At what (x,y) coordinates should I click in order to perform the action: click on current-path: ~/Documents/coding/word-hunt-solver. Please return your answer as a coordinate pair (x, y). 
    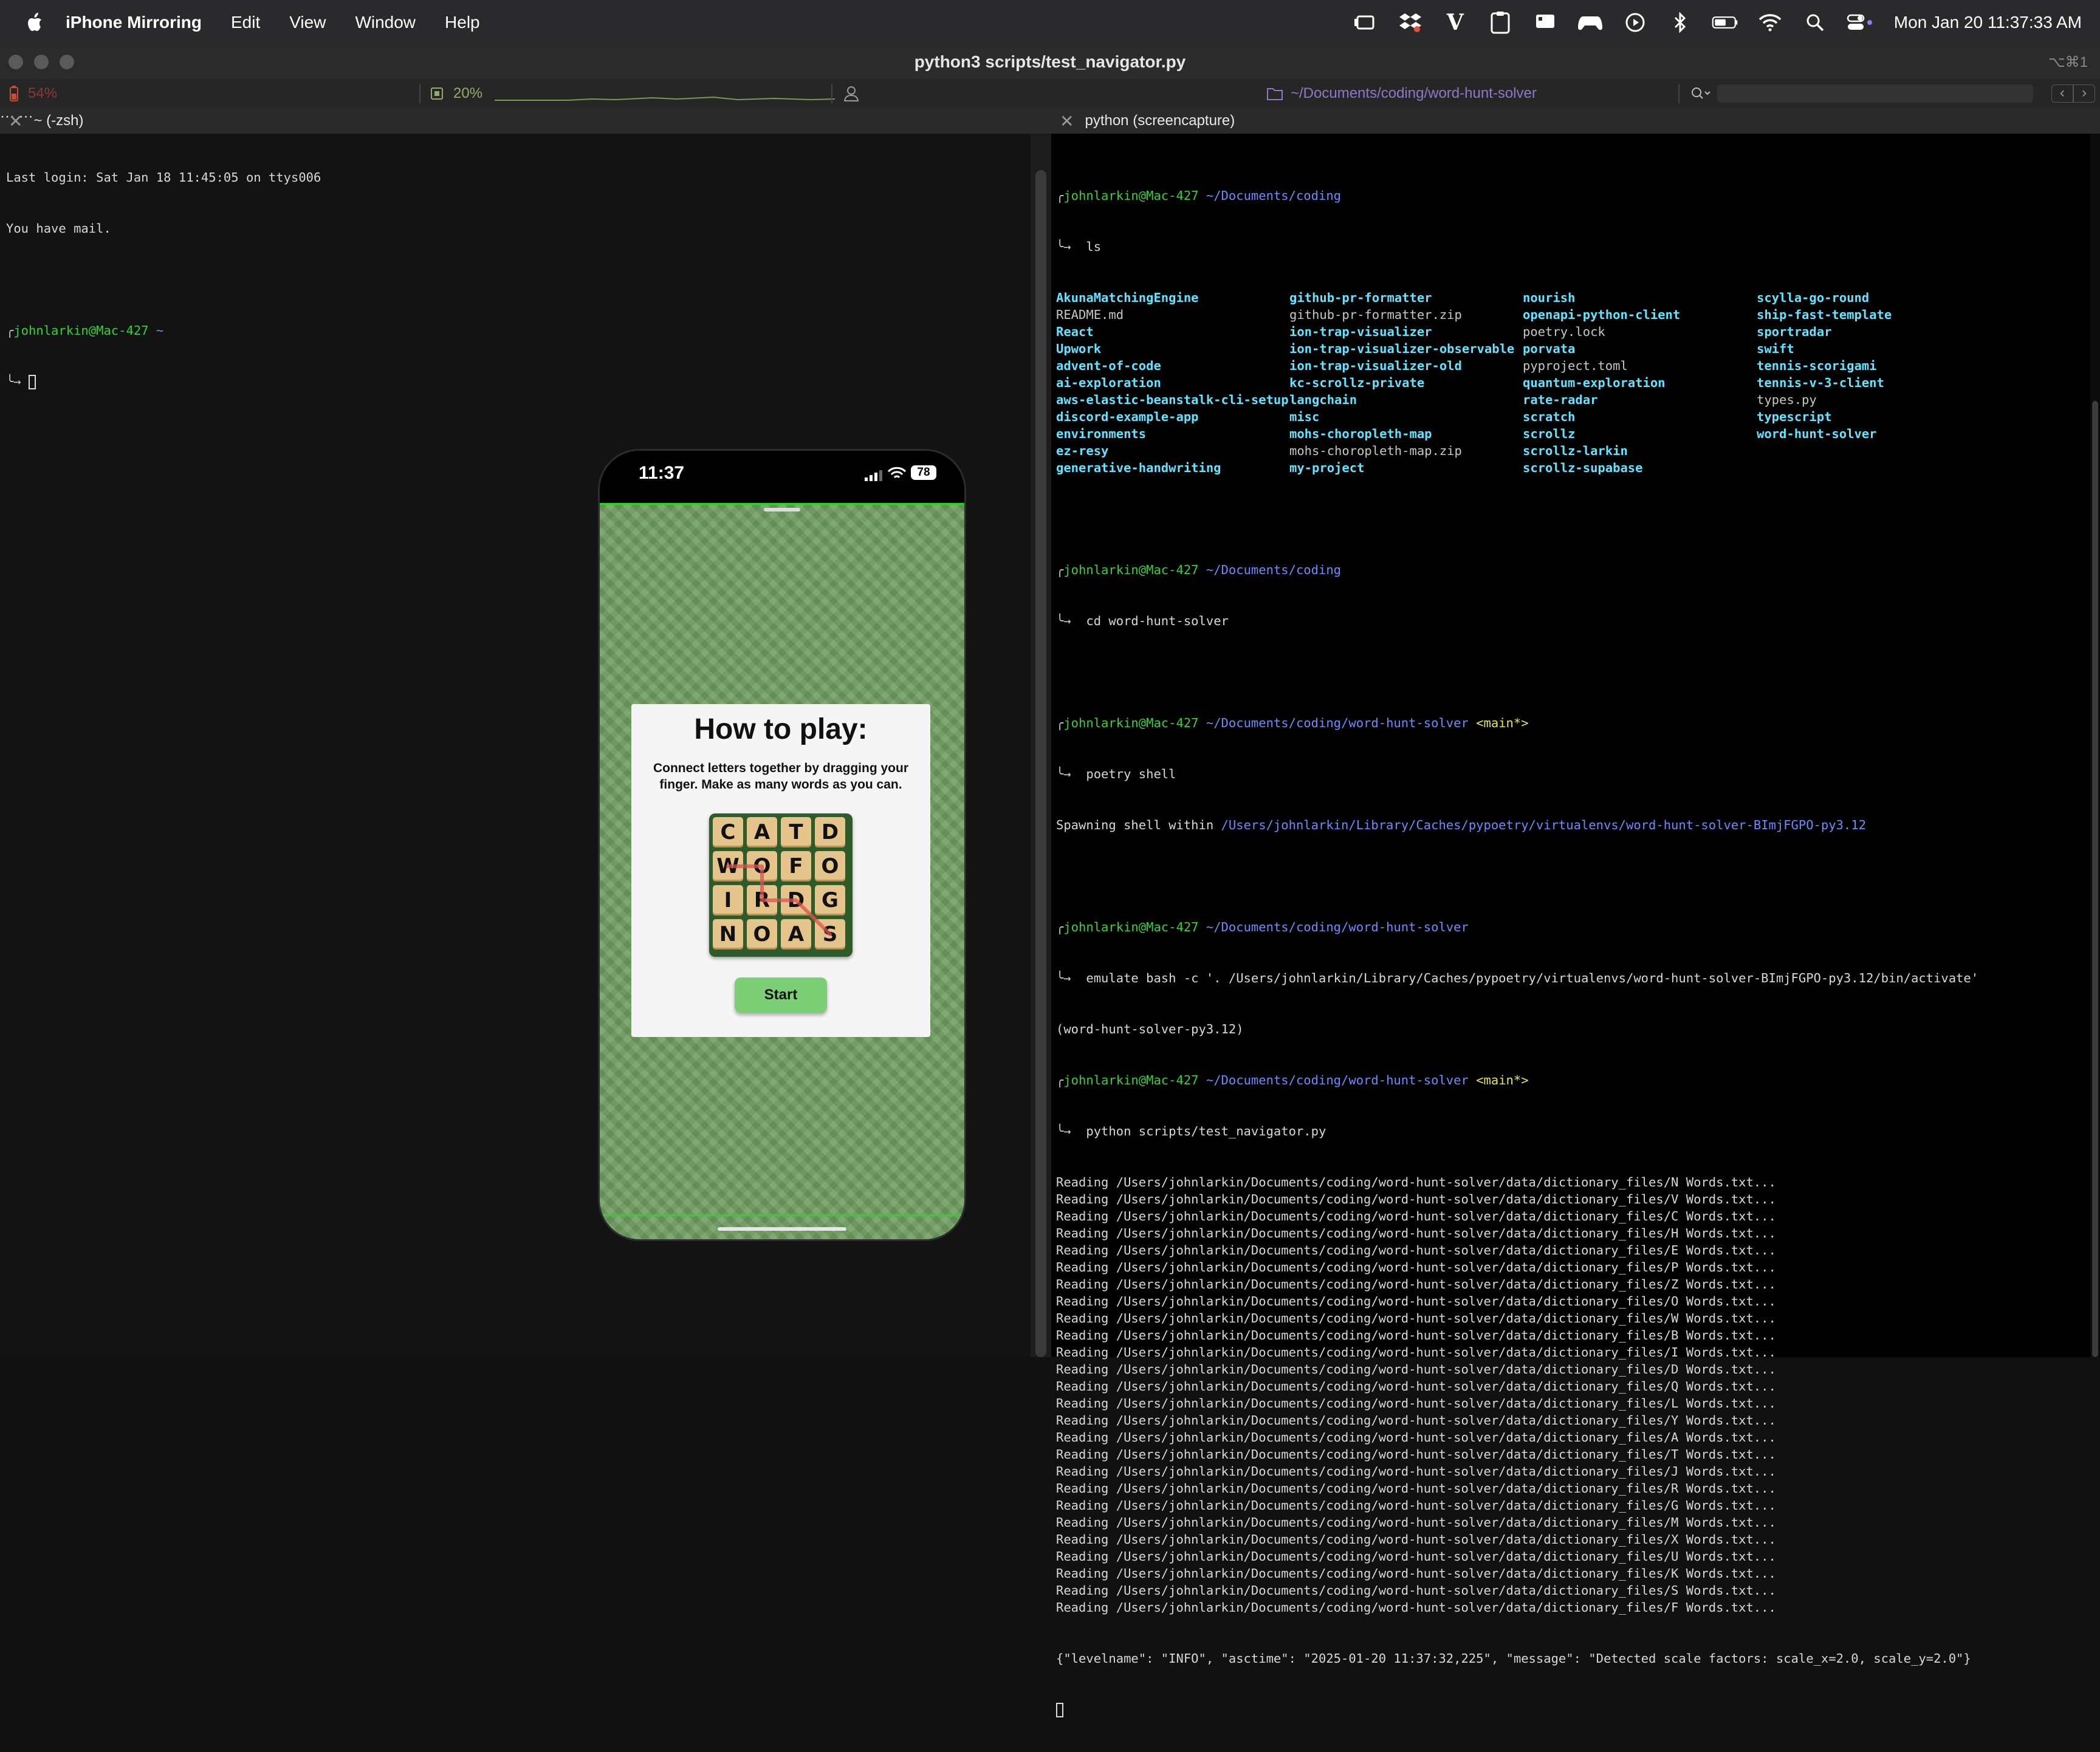
    Looking at the image, I should click on (1401, 93).